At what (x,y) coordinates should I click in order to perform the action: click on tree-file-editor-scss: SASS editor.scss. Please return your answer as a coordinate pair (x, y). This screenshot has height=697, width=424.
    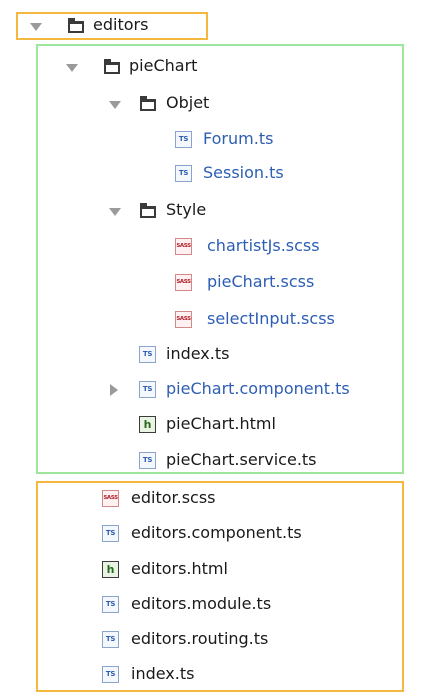
    Looking at the image, I should click on (212, 499).